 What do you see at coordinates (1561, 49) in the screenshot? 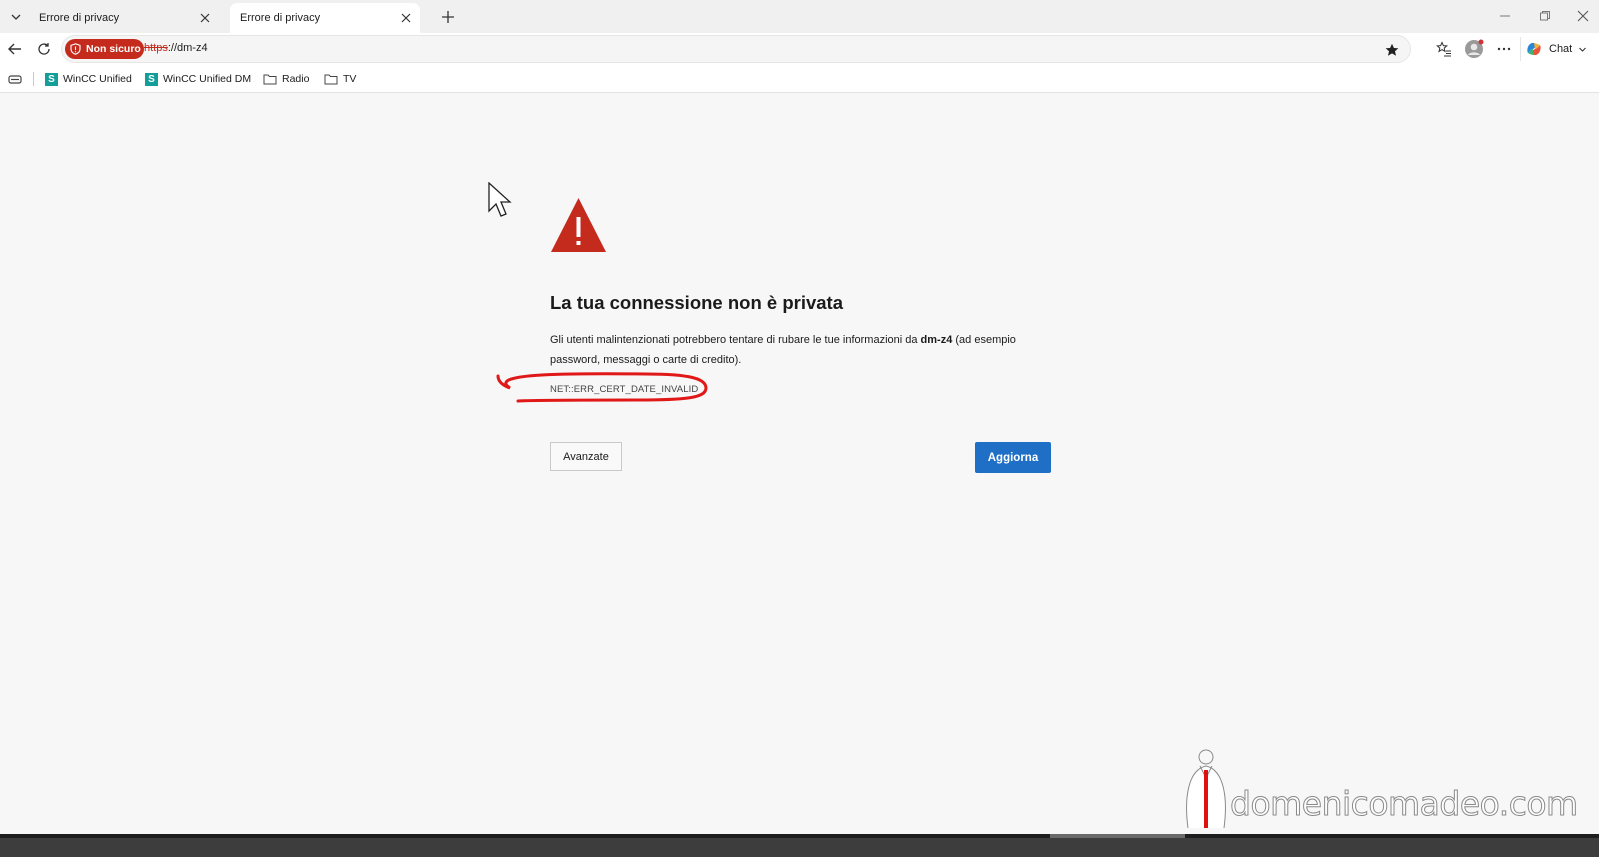
I see `chat-label: Chat` at bounding box center [1561, 49].